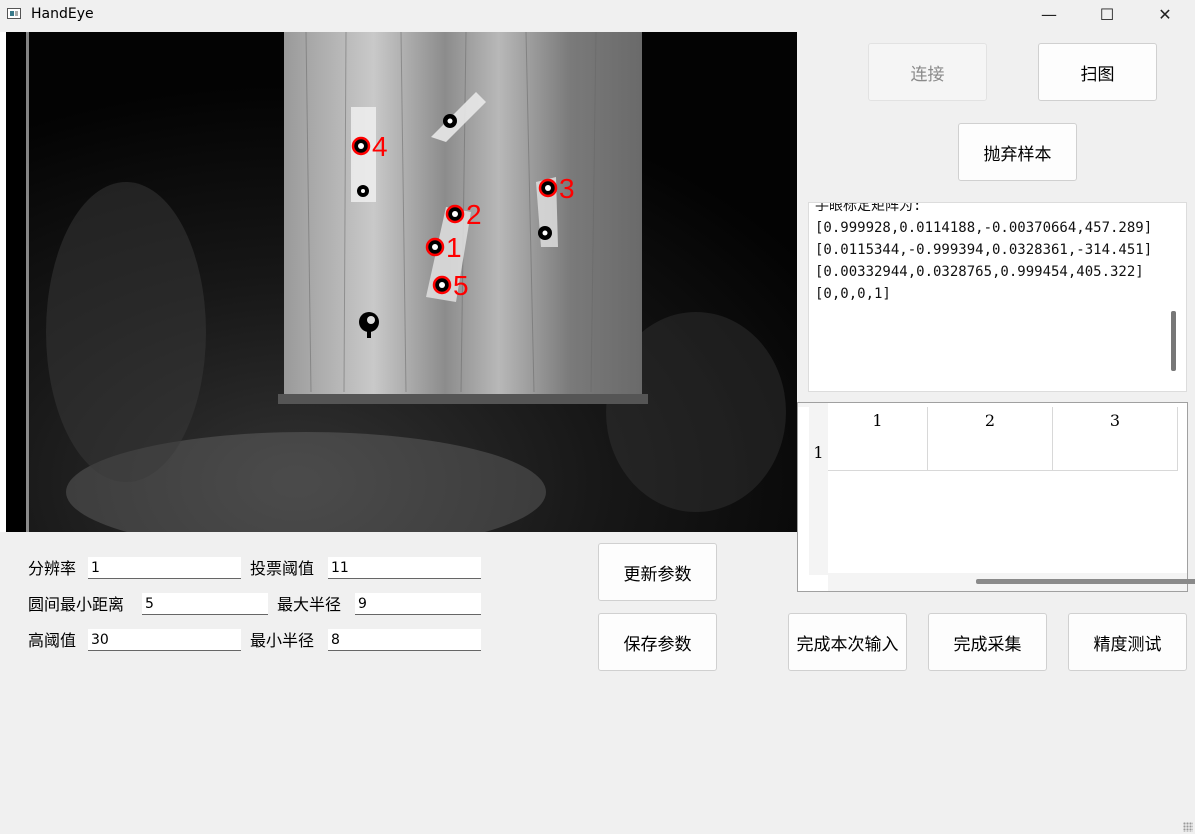 The width and height of the screenshot is (1195, 834). Describe the element at coordinates (1049, 14) in the screenshot. I see `minimize-button: —` at that location.